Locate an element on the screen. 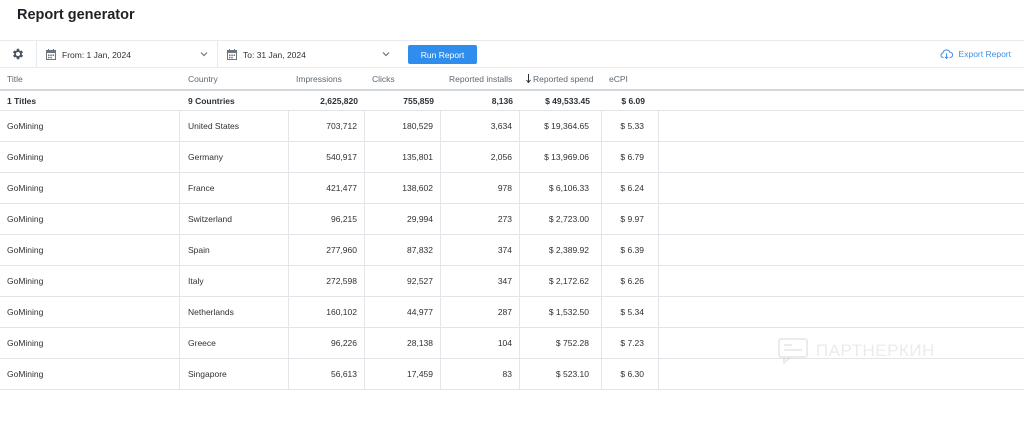 Image resolution: width=1024 pixels, height=421 pixels. cell-country: Spain is located at coordinates (234, 250).